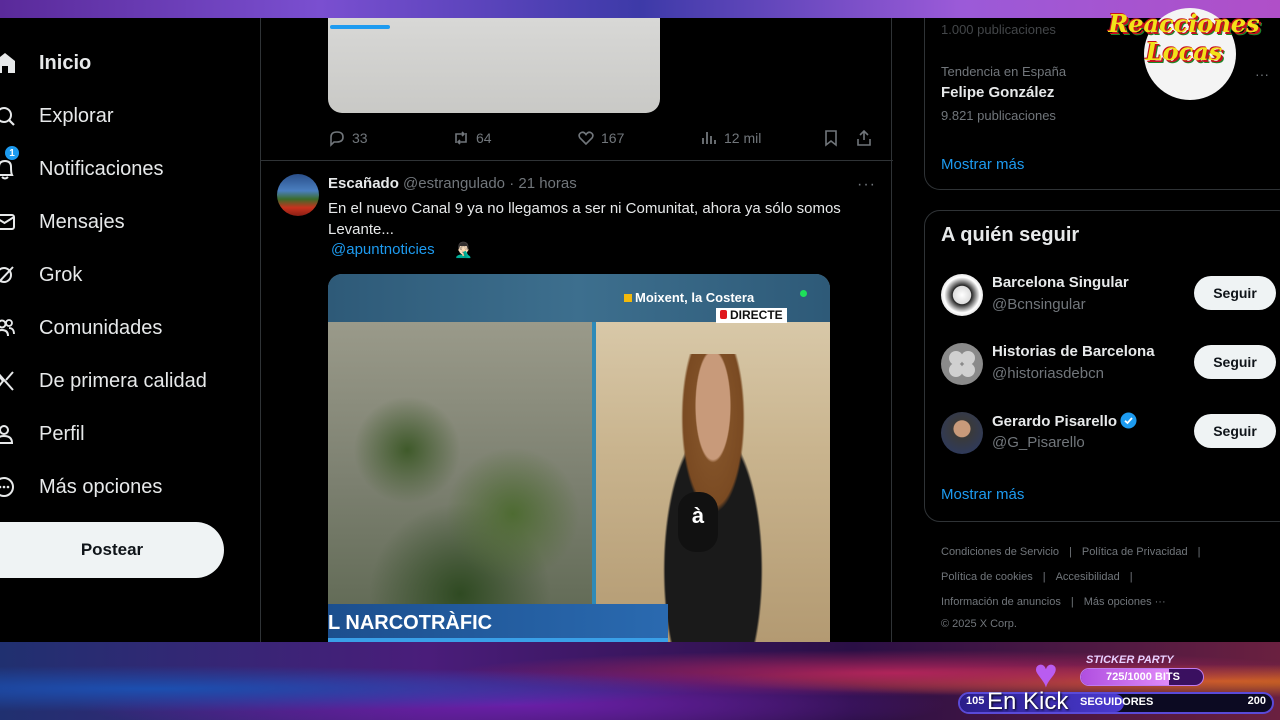  Describe the element at coordinates (586, 138) in the screenshot. I see `heart-icon` at that location.